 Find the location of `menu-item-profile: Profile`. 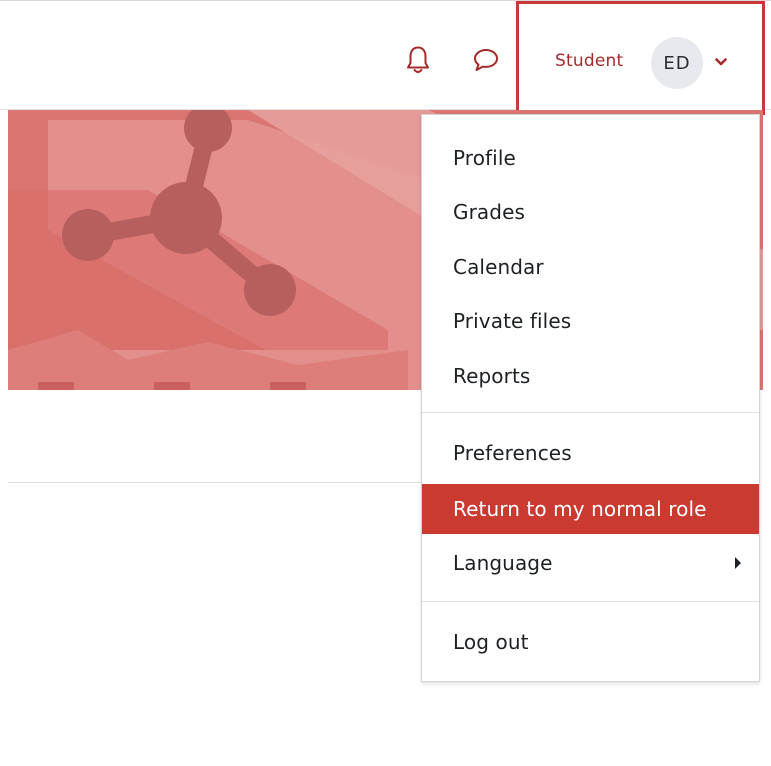

menu-item-profile: Profile is located at coordinates (590, 158).